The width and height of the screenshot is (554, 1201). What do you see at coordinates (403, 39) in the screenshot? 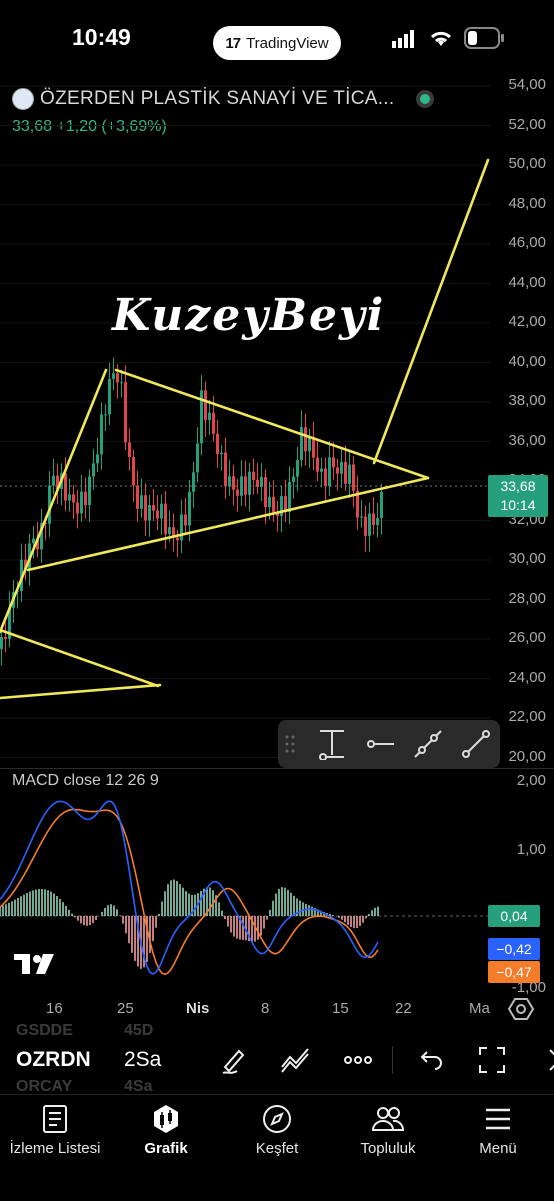
I see `signal-icon` at bounding box center [403, 39].